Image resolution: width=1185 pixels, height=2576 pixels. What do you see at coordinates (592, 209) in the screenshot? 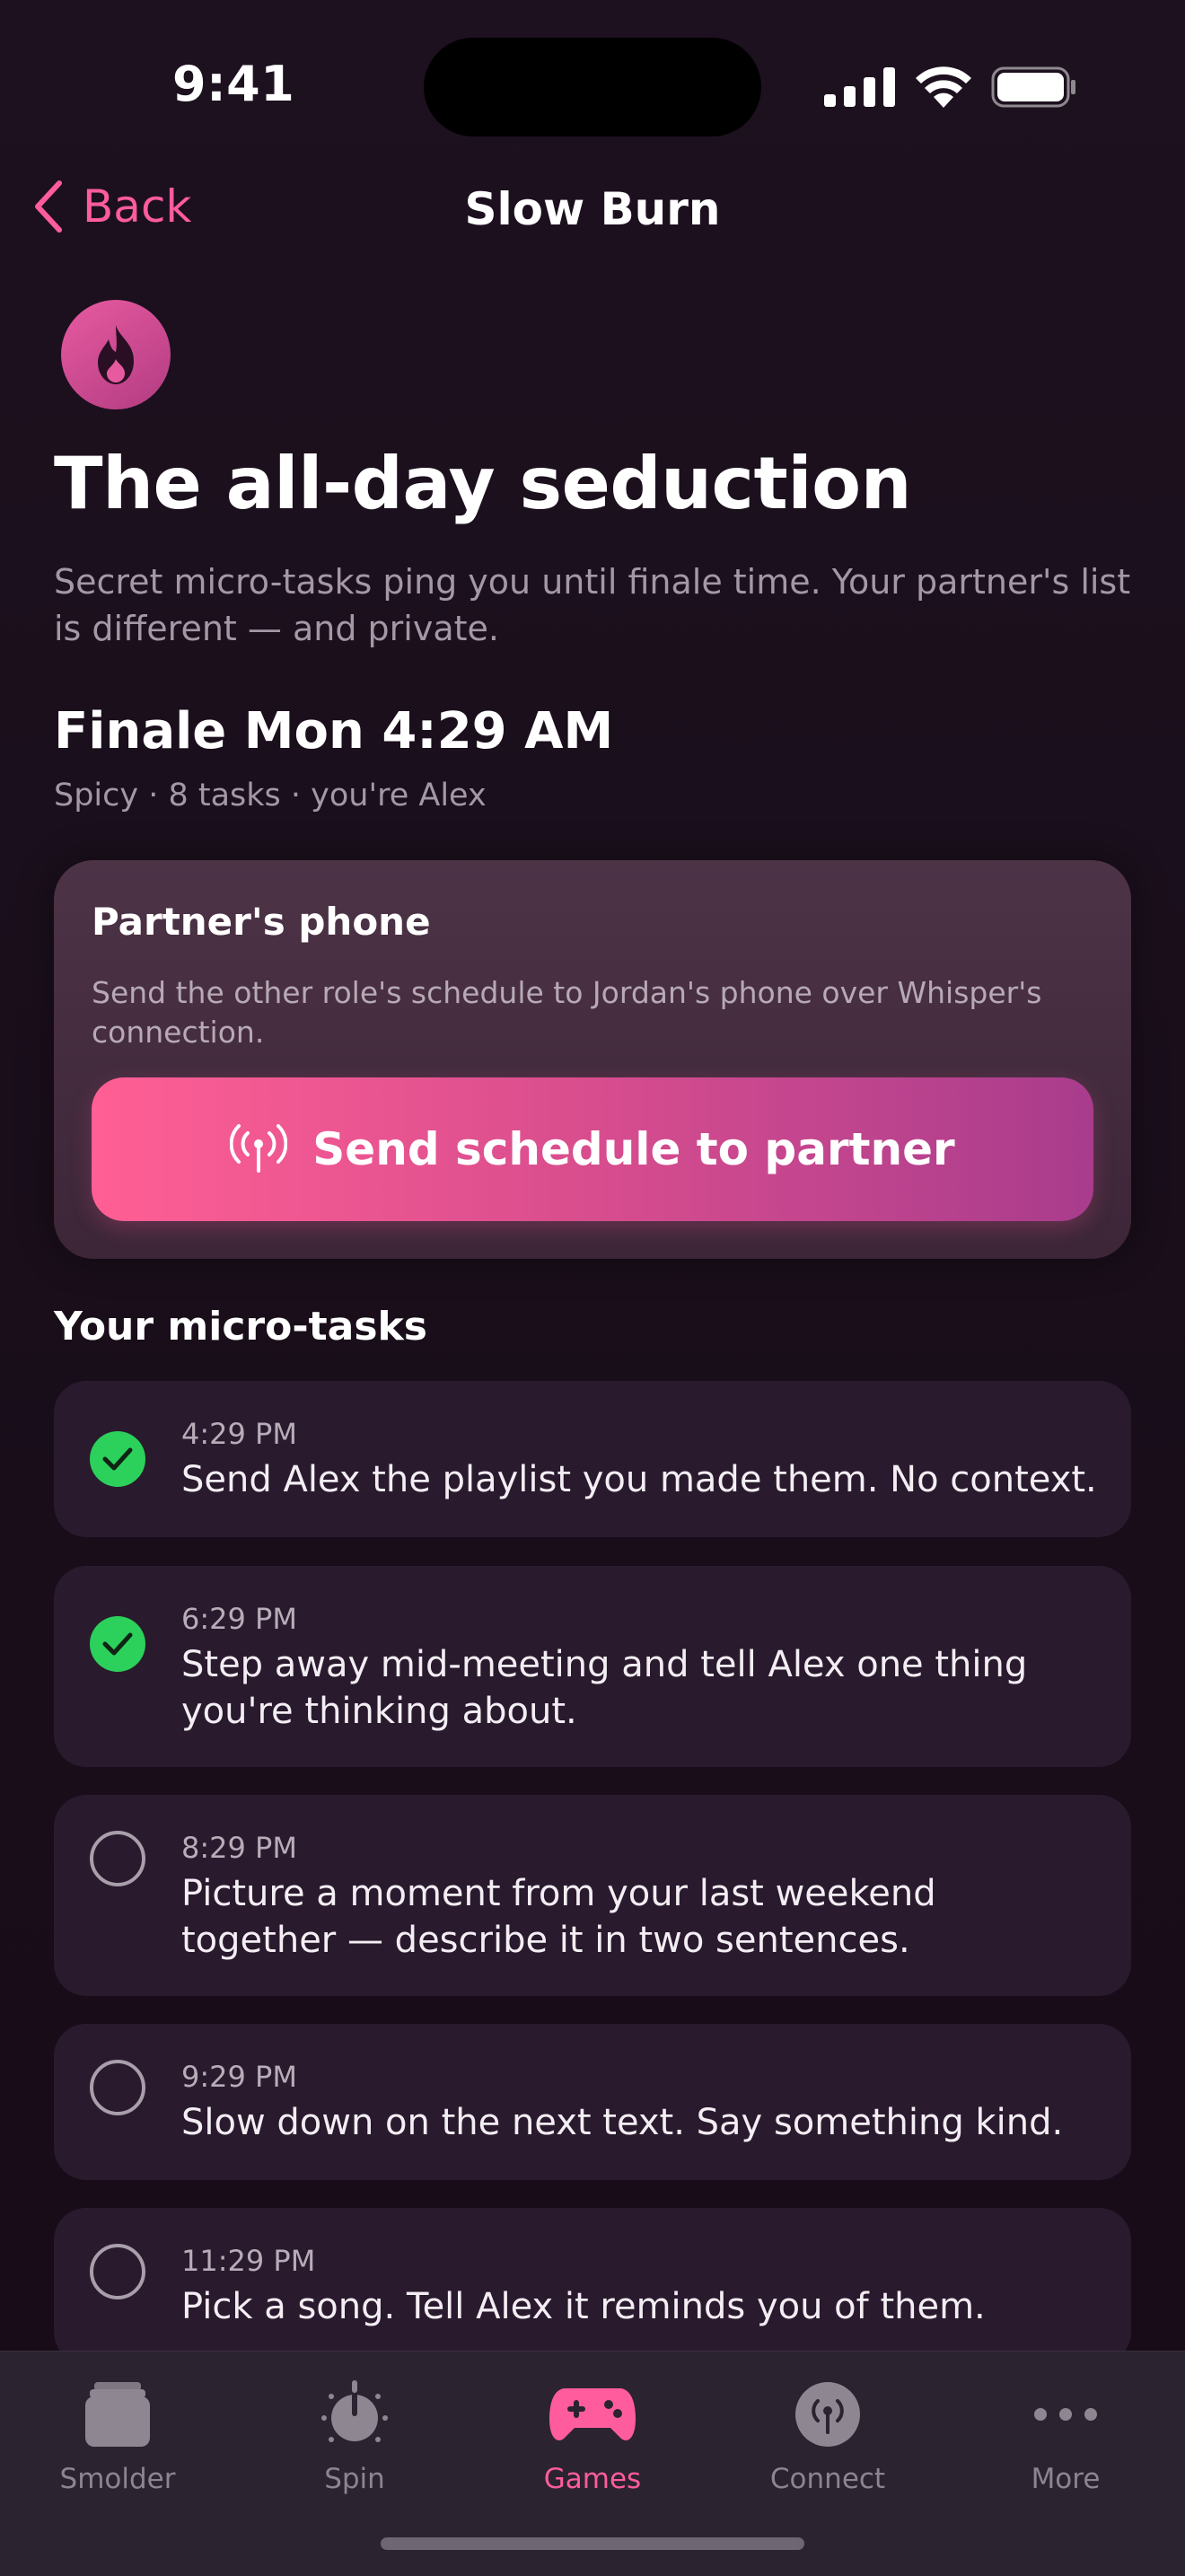
I see `nav-title: Slow Burn` at bounding box center [592, 209].